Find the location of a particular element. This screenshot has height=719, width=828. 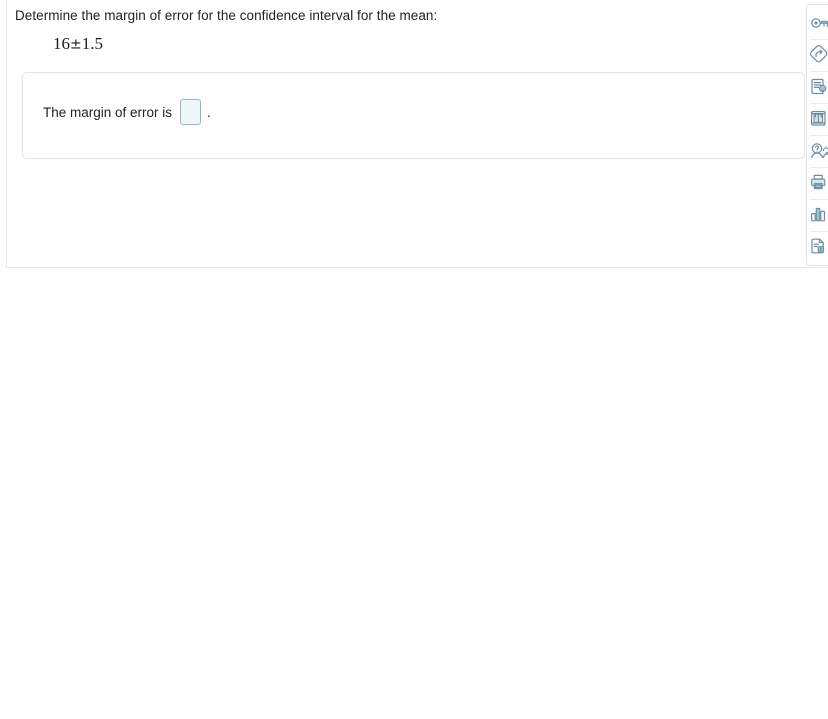

answer-card: The margin of error is . is located at coordinates (413, 115).